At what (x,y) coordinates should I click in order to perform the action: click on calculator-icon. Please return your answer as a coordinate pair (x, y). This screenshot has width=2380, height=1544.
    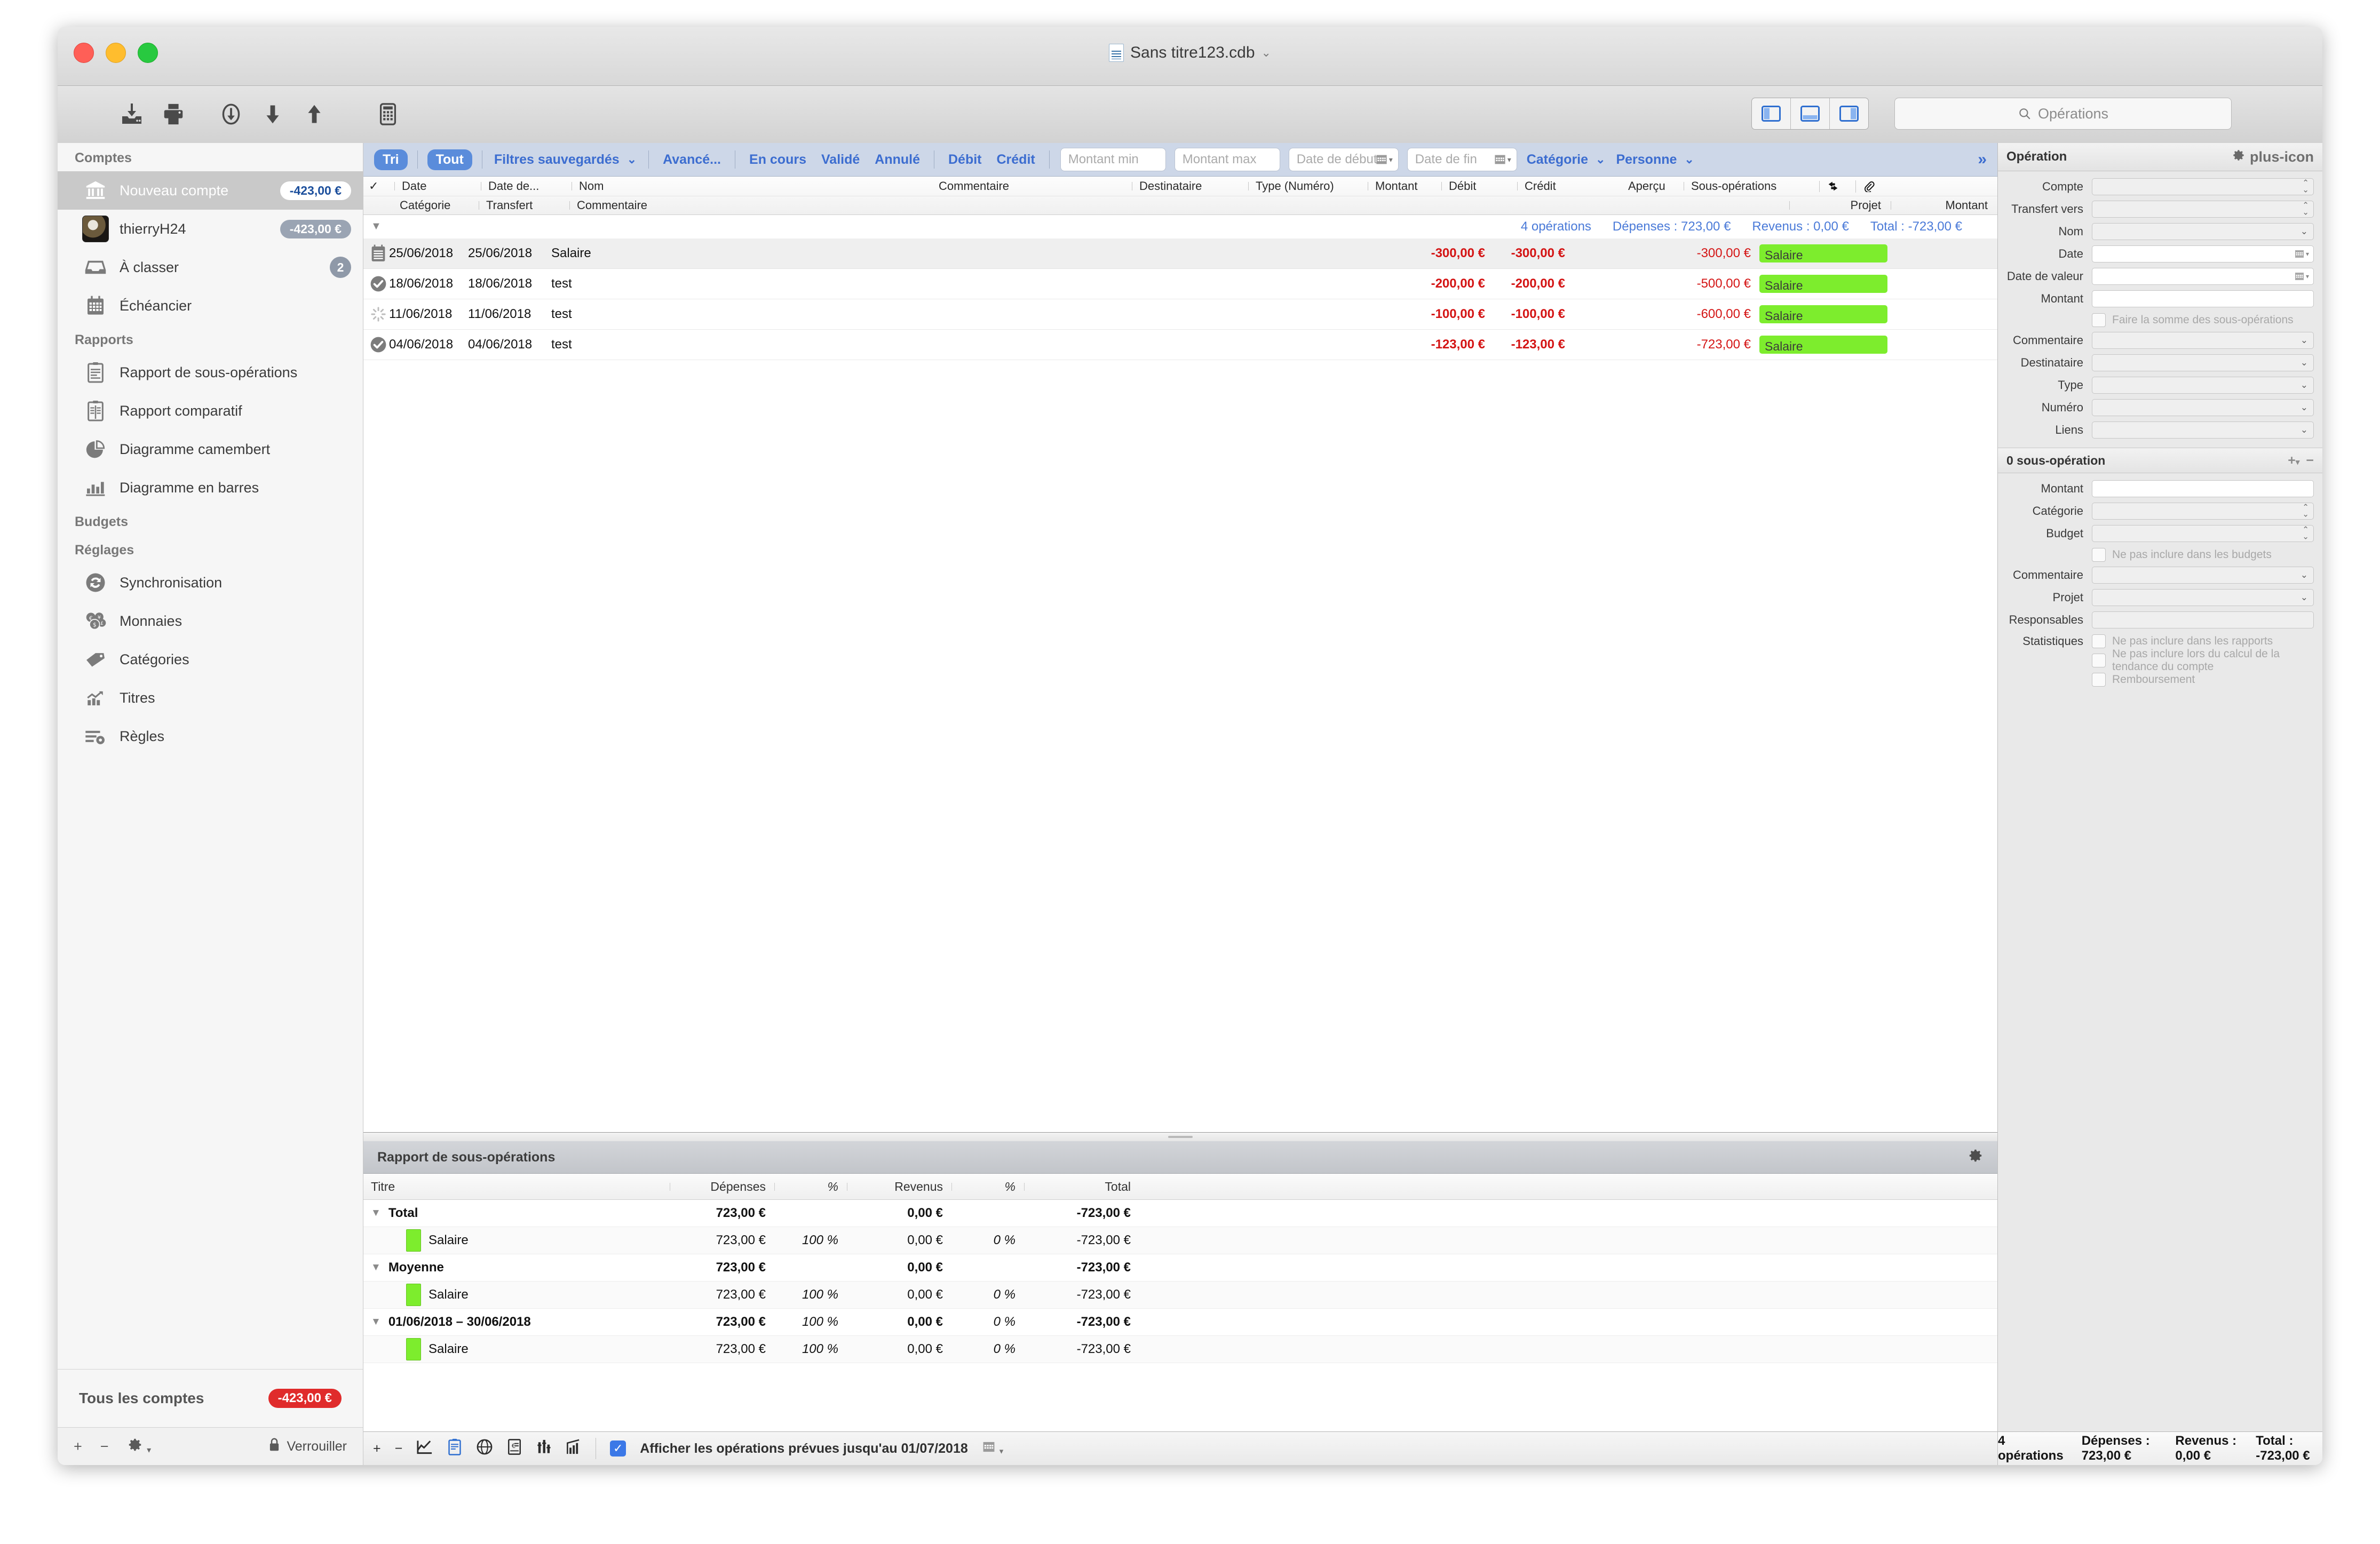
    Looking at the image, I should click on (388, 114).